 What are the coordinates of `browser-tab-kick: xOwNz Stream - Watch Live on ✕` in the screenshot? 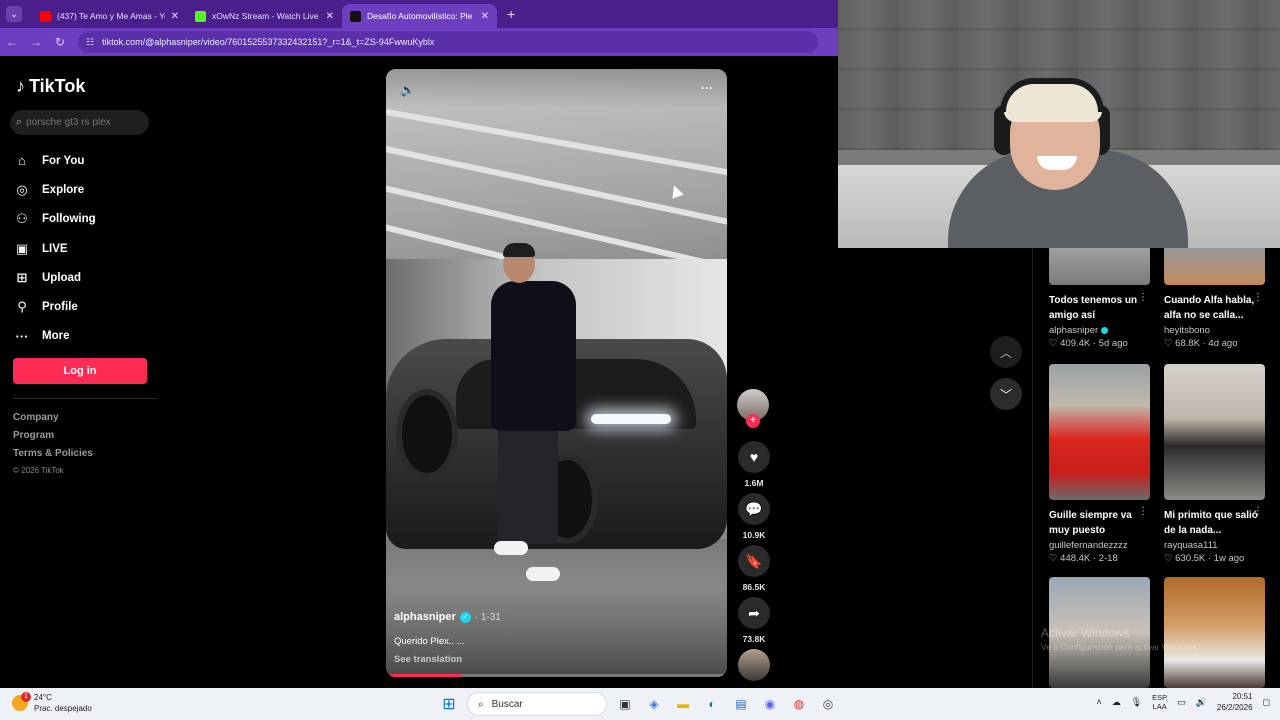 It's located at (264, 16).